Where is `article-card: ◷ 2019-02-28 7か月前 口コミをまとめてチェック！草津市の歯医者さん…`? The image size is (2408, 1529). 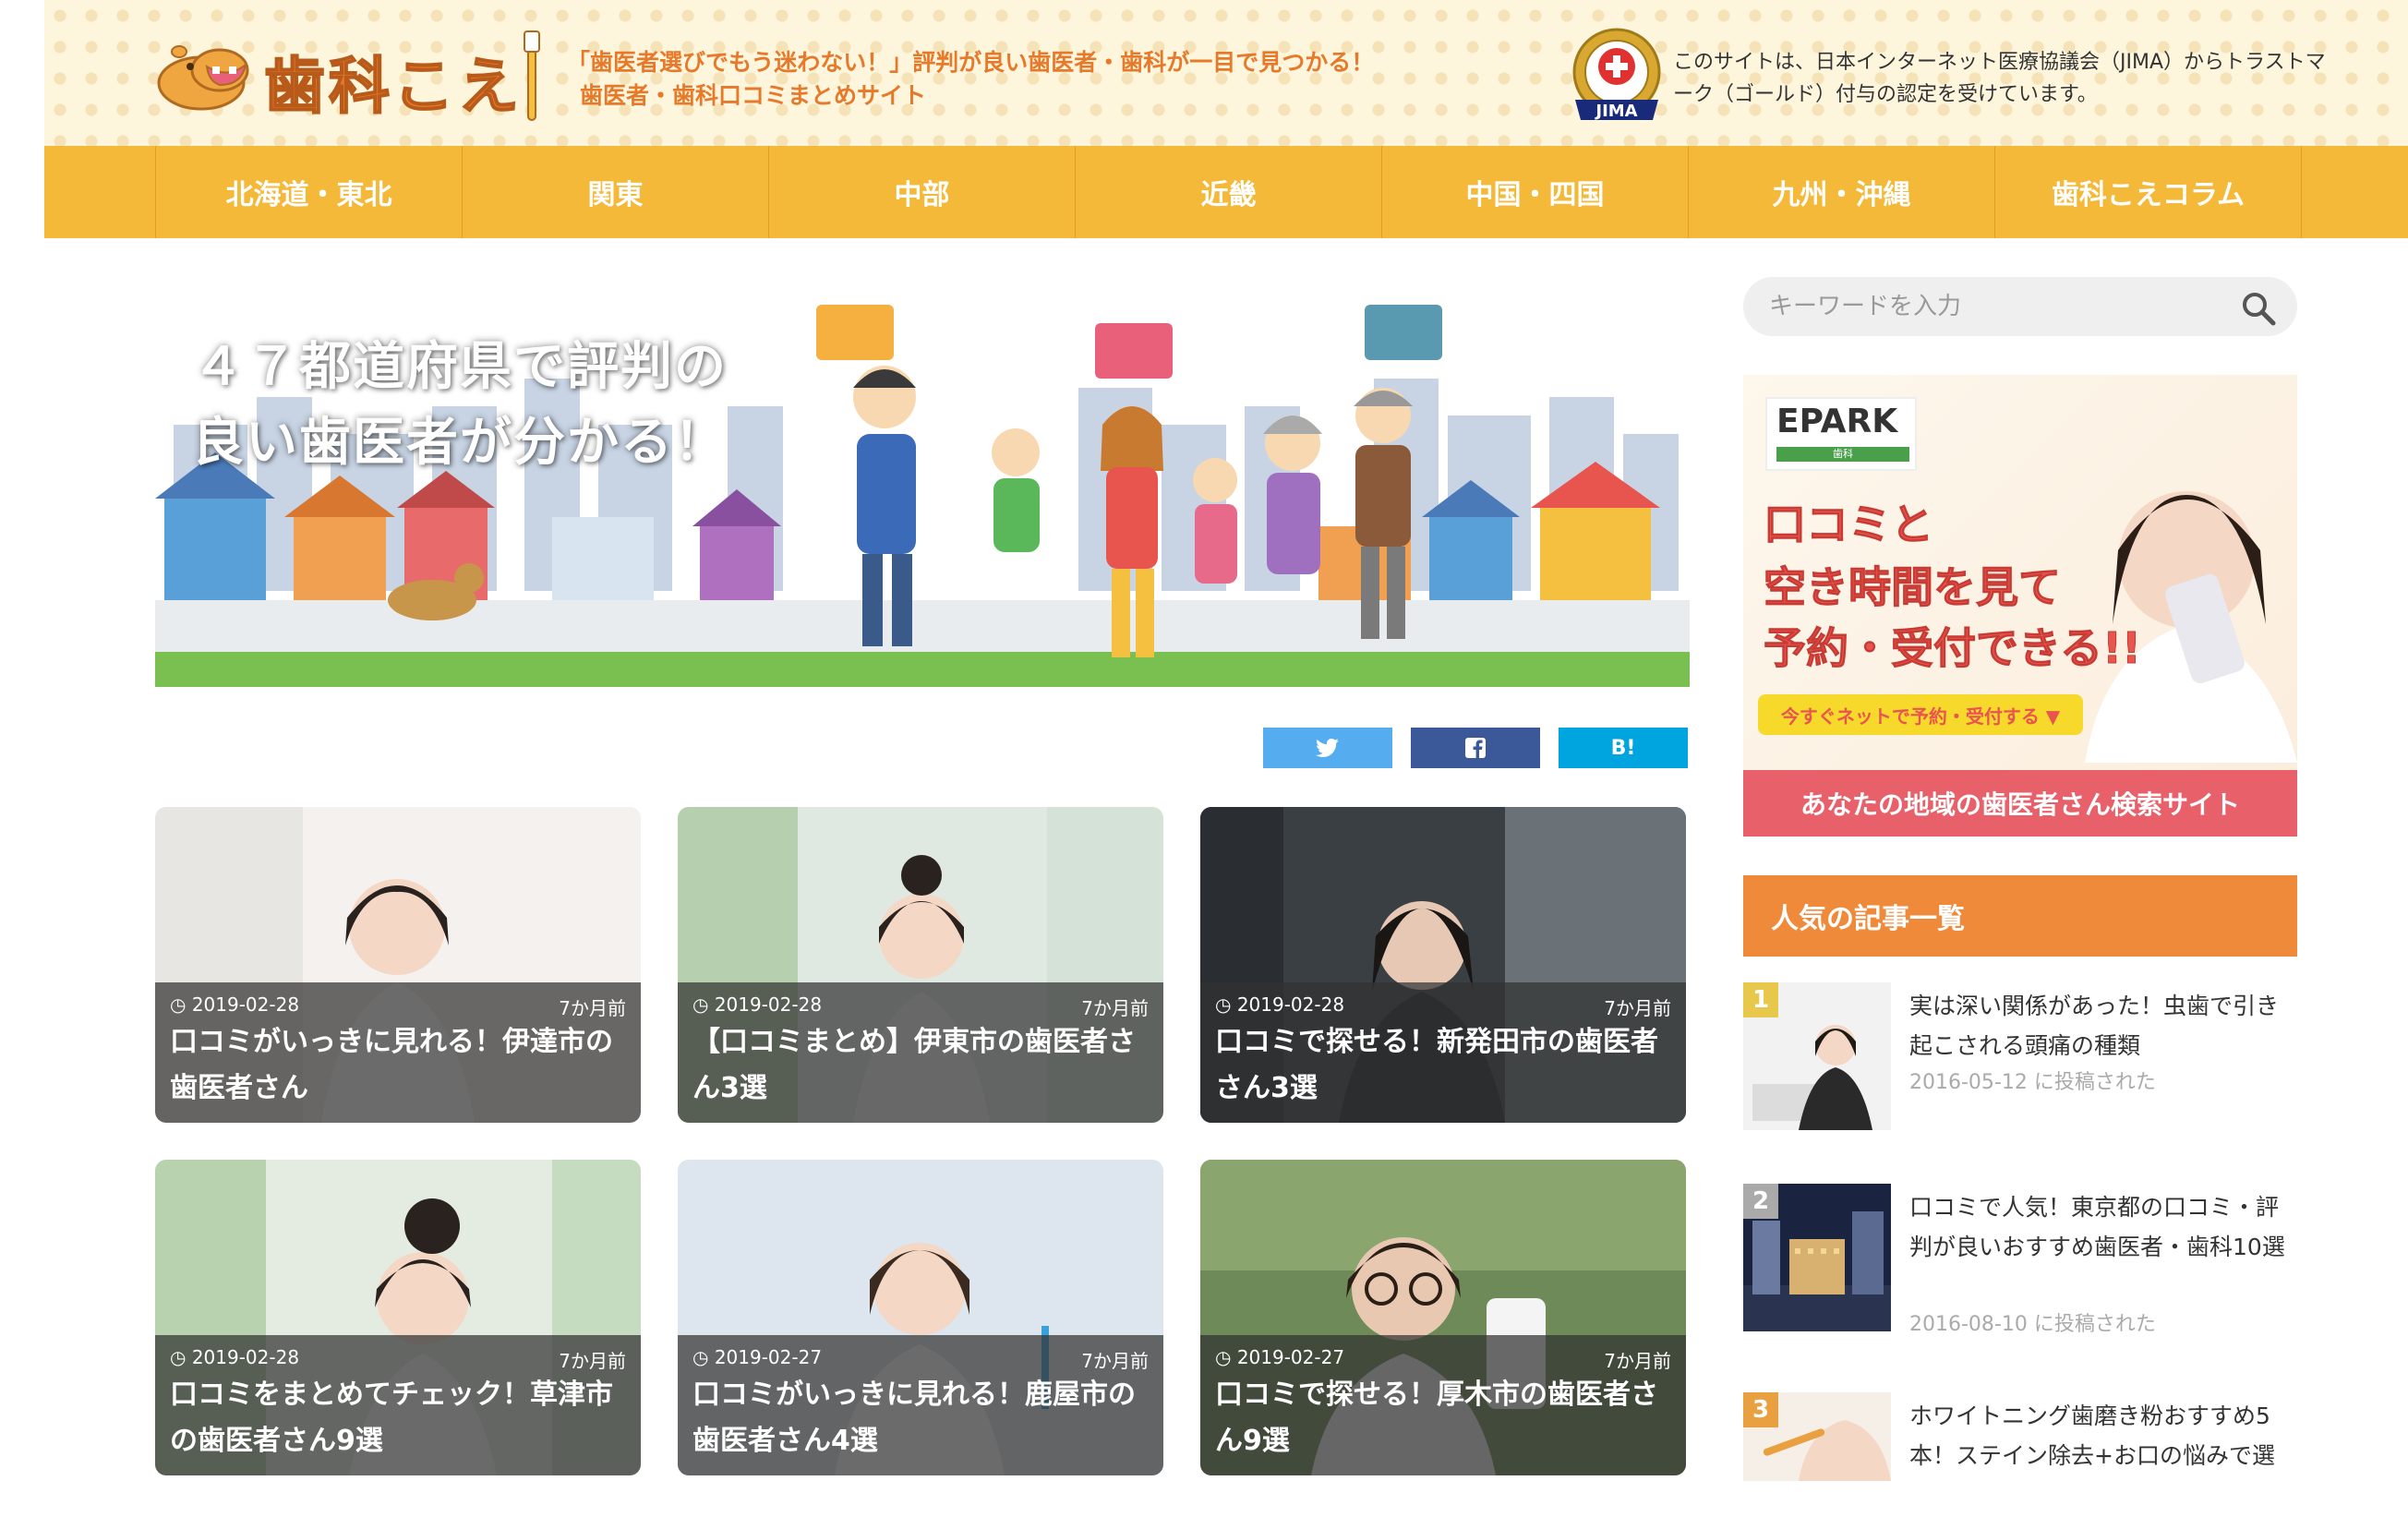 article-card: ◷ 2019-02-28 7か月前 口コミをまとめてチェック！草津市の歯医者さん… is located at coordinates (398, 1317).